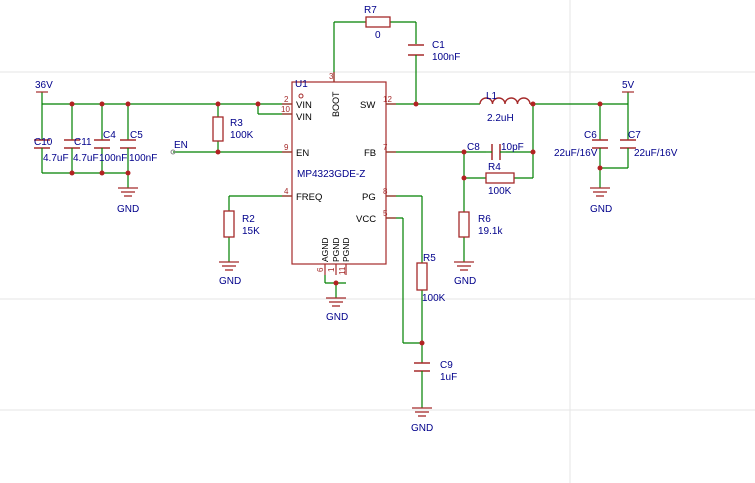 Image resolution: width=755 pixels, height=483 pixels. I want to click on resistor-r2, so click(229, 224).